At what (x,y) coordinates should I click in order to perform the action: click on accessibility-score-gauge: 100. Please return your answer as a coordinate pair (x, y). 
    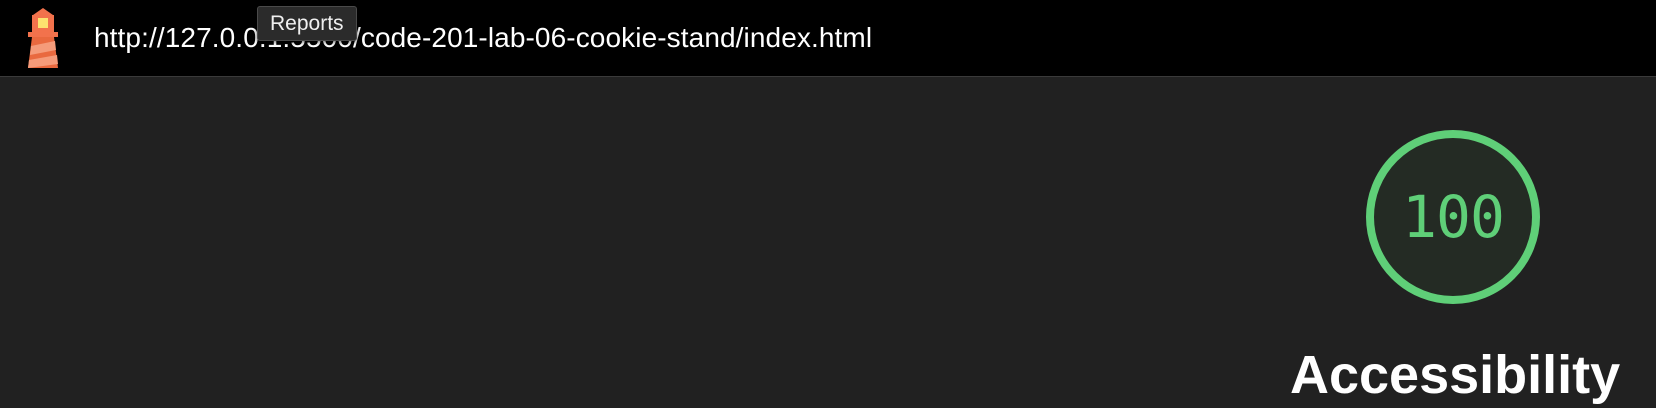
    Looking at the image, I should click on (1453, 217).